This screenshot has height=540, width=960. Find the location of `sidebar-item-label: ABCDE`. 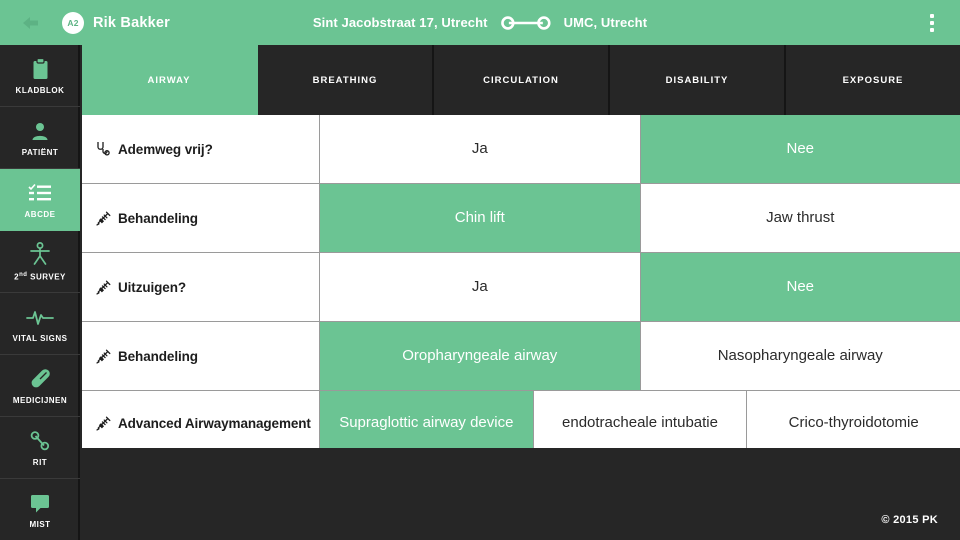

sidebar-item-label: ABCDE is located at coordinates (40, 214).